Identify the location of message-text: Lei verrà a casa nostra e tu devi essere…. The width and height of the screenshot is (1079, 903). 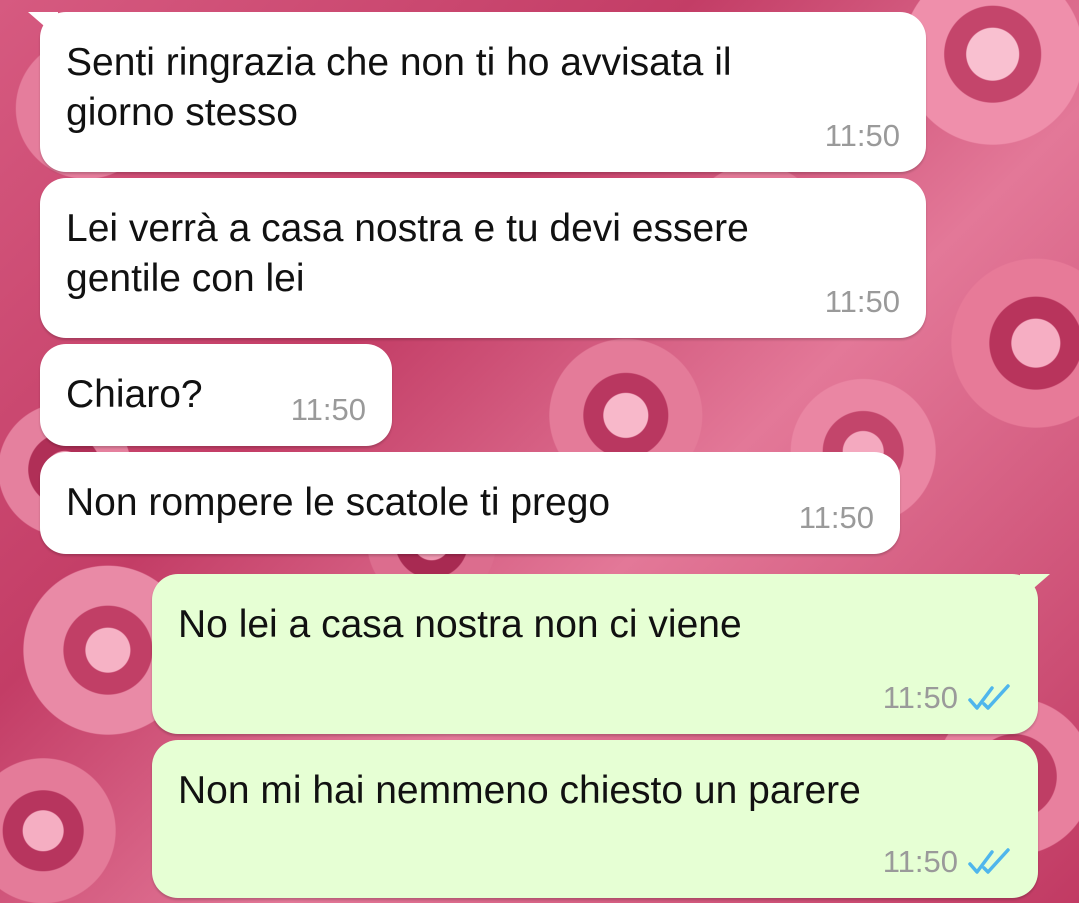
(407, 253).